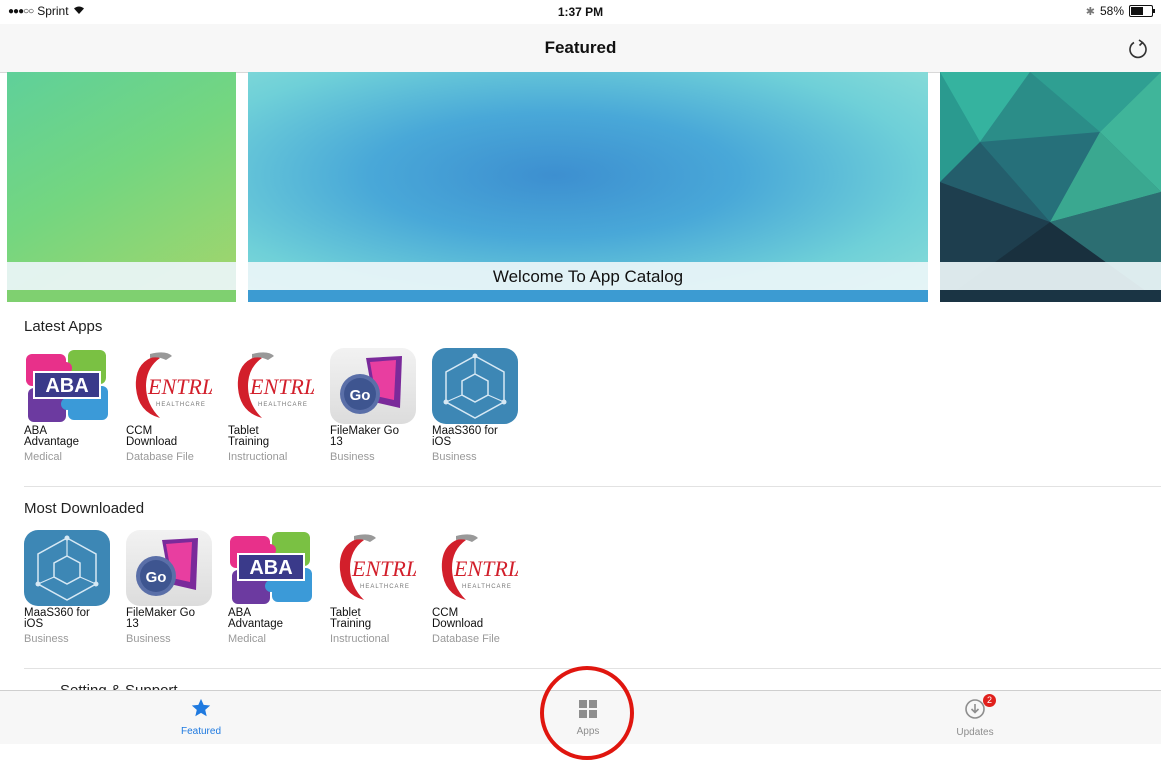 The width and height of the screenshot is (1161, 760). What do you see at coordinates (121, 187) in the screenshot?
I see `banner-left` at bounding box center [121, 187].